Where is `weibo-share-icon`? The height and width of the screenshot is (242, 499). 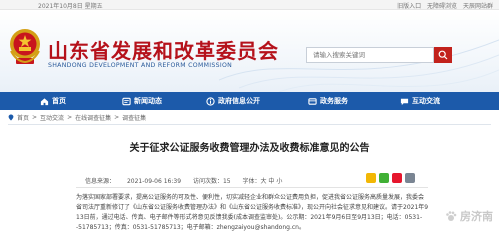 weibo-share-icon is located at coordinates (397, 178).